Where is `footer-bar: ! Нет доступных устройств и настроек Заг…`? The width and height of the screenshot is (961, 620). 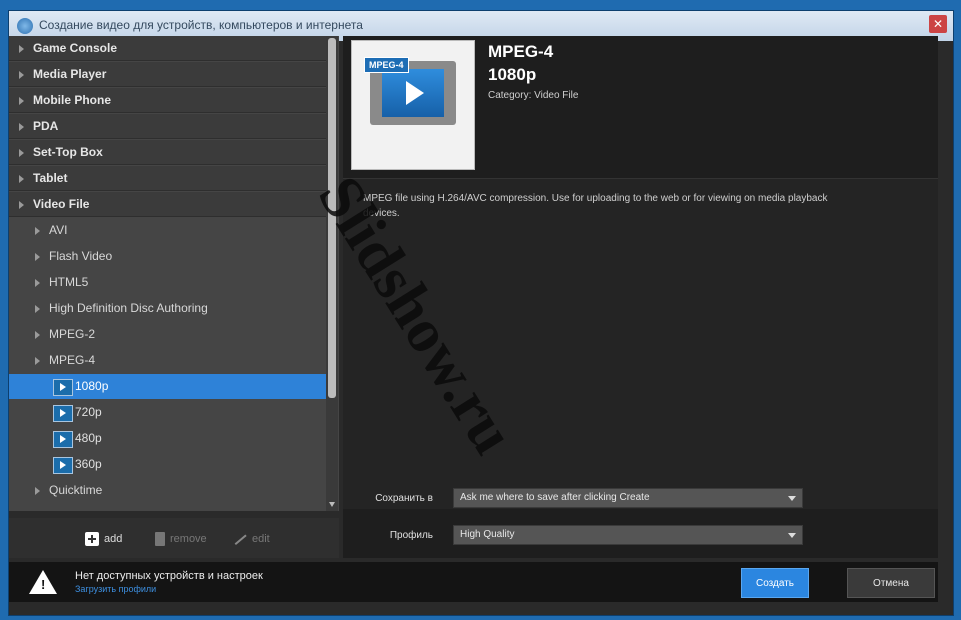 footer-bar: ! Нет доступных устройств и настроек Заг… is located at coordinates (473, 582).